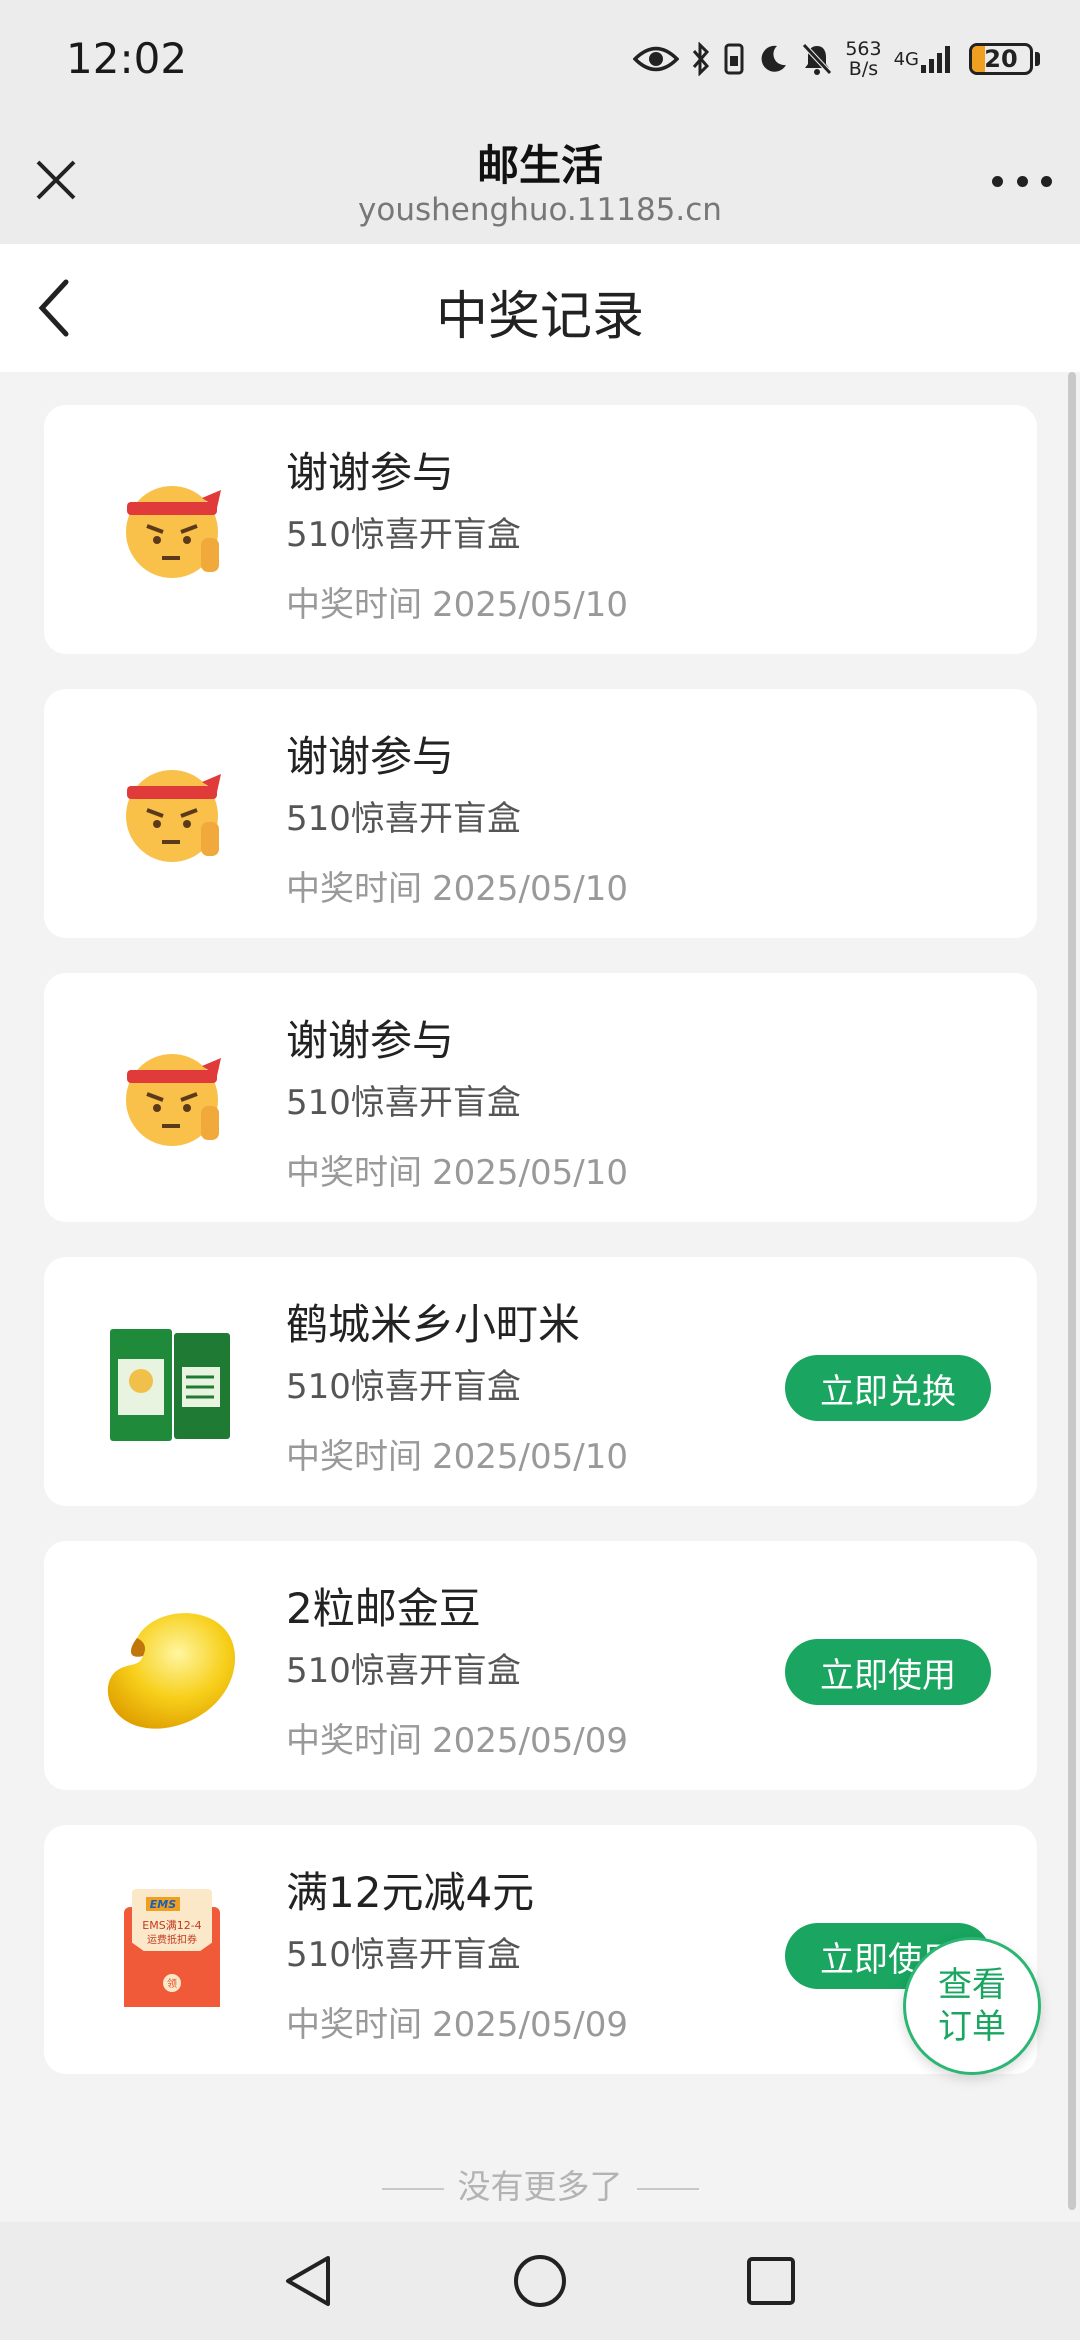 The width and height of the screenshot is (1080, 2340). I want to click on redeem-button: 立即兑换, so click(888, 1388).